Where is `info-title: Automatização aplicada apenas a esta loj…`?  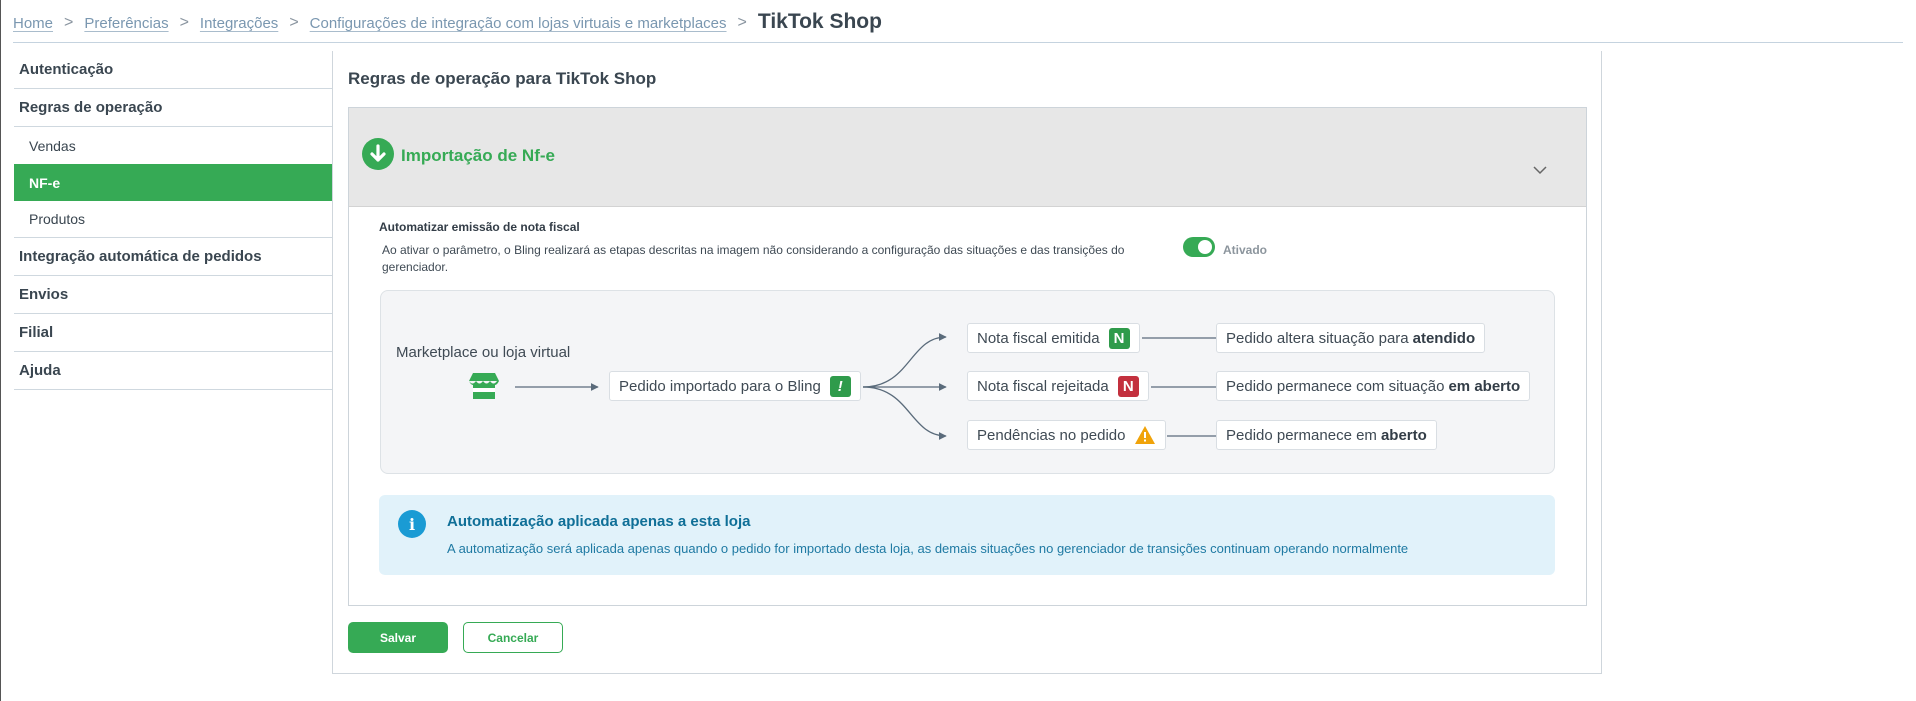
info-title: Automatização aplicada apenas a esta loj… is located at coordinates (599, 521).